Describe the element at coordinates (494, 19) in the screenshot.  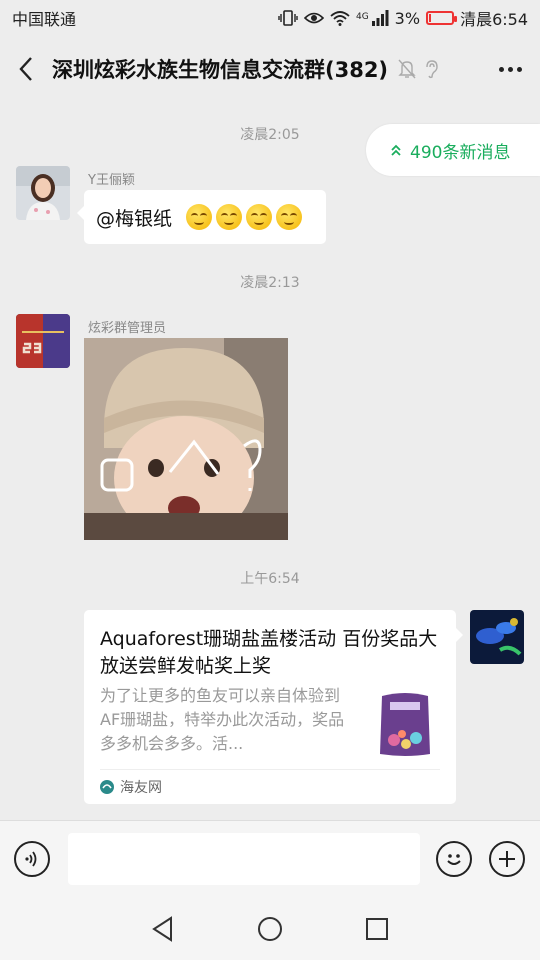
I see `clock: 清晨6:54` at that location.